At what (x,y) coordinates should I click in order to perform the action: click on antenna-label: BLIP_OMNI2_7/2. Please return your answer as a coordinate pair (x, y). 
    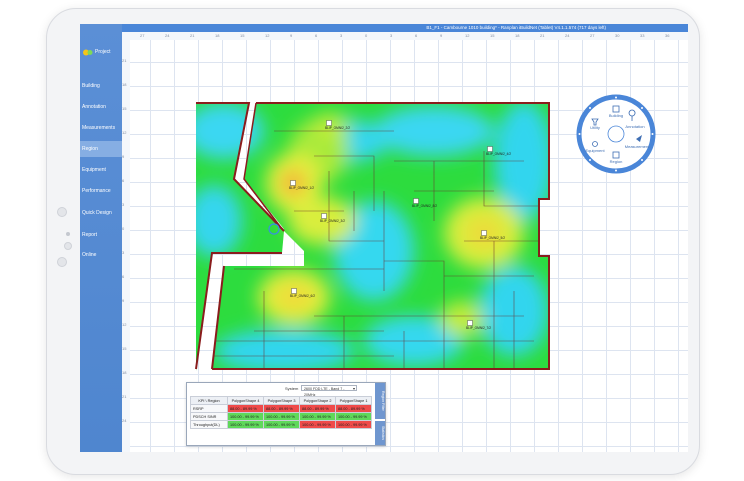
    Looking at the image, I should click on (478, 328).